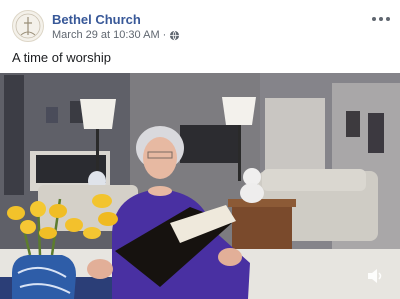 The height and width of the screenshot is (299, 400). I want to click on volume-icon, so click(375, 276).